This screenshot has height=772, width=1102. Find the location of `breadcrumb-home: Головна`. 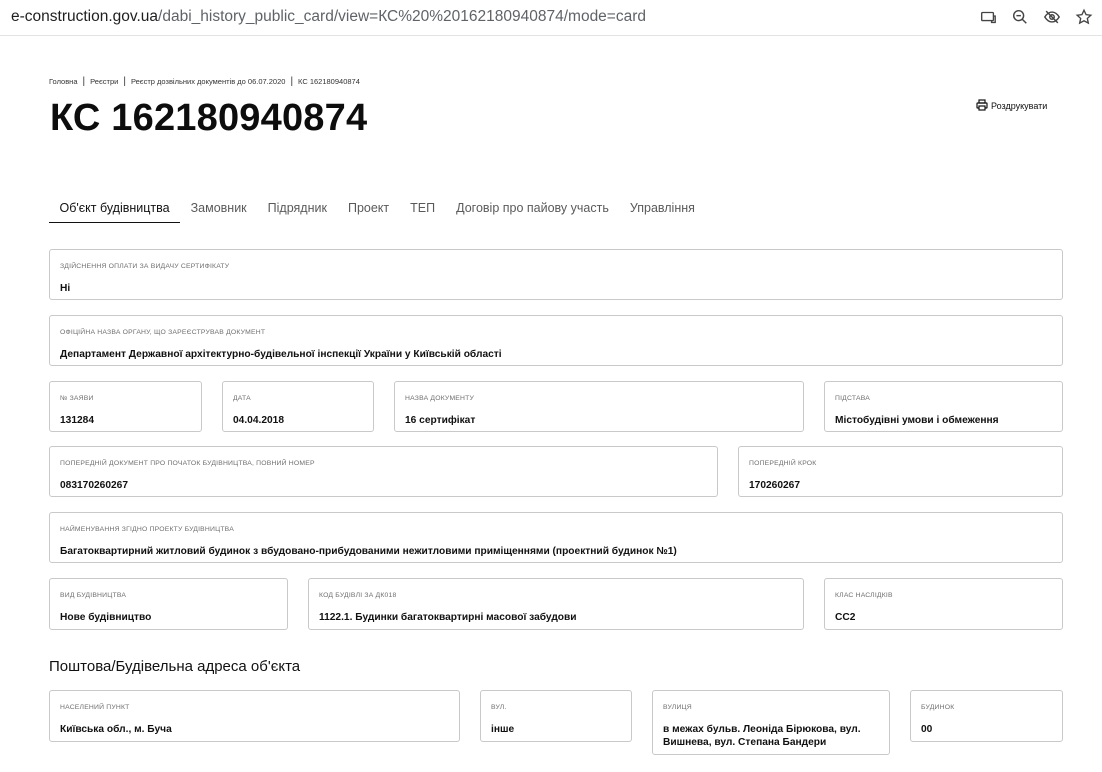

breadcrumb-home: Головна is located at coordinates (63, 81).